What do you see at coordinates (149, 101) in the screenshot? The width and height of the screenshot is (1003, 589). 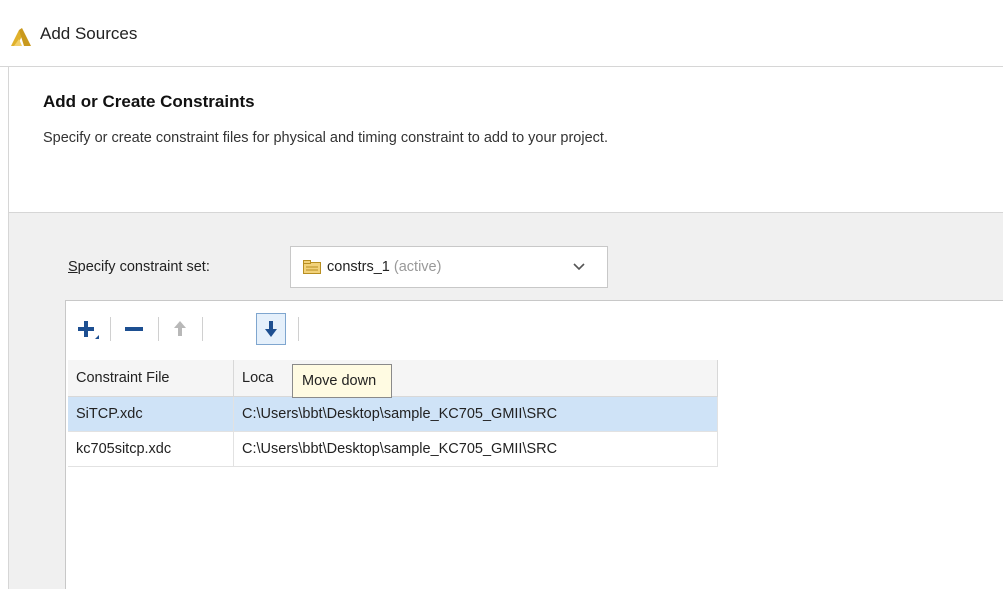 I see `page-title: Add or Create Constraints` at bounding box center [149, 101].